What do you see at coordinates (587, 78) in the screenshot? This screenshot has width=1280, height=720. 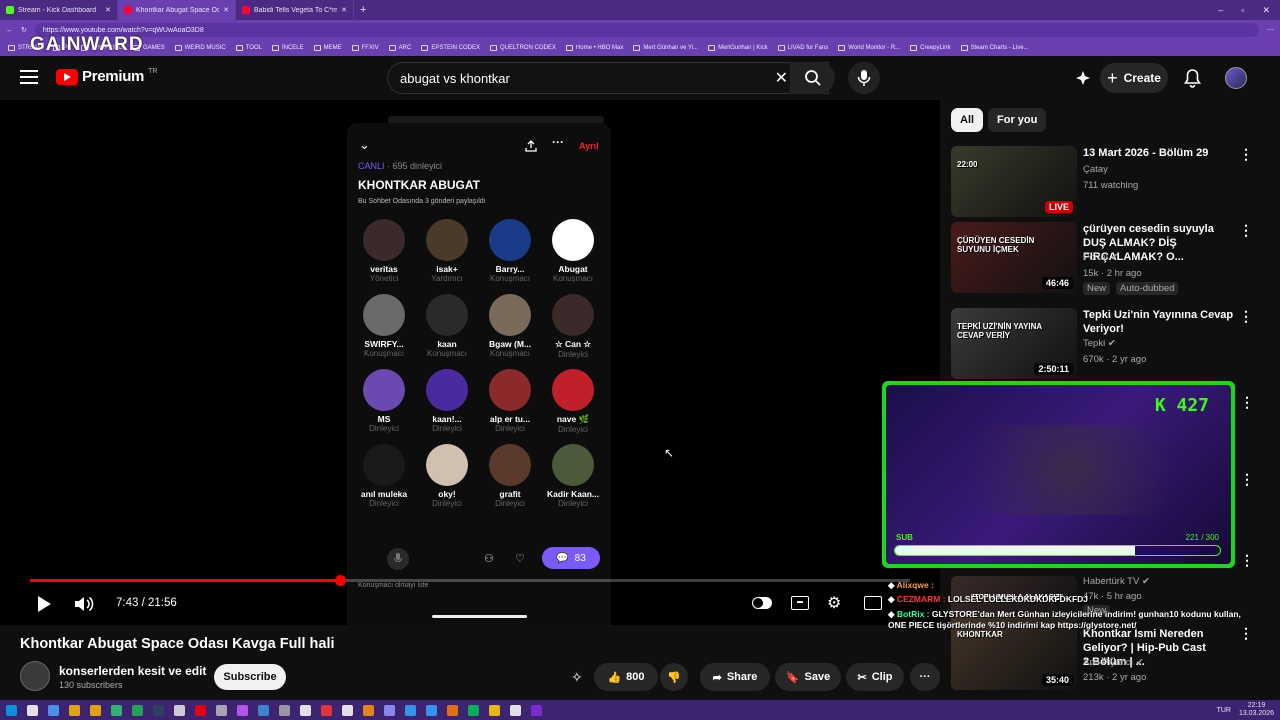 I see `search-input` at bounding box center [587, 78].